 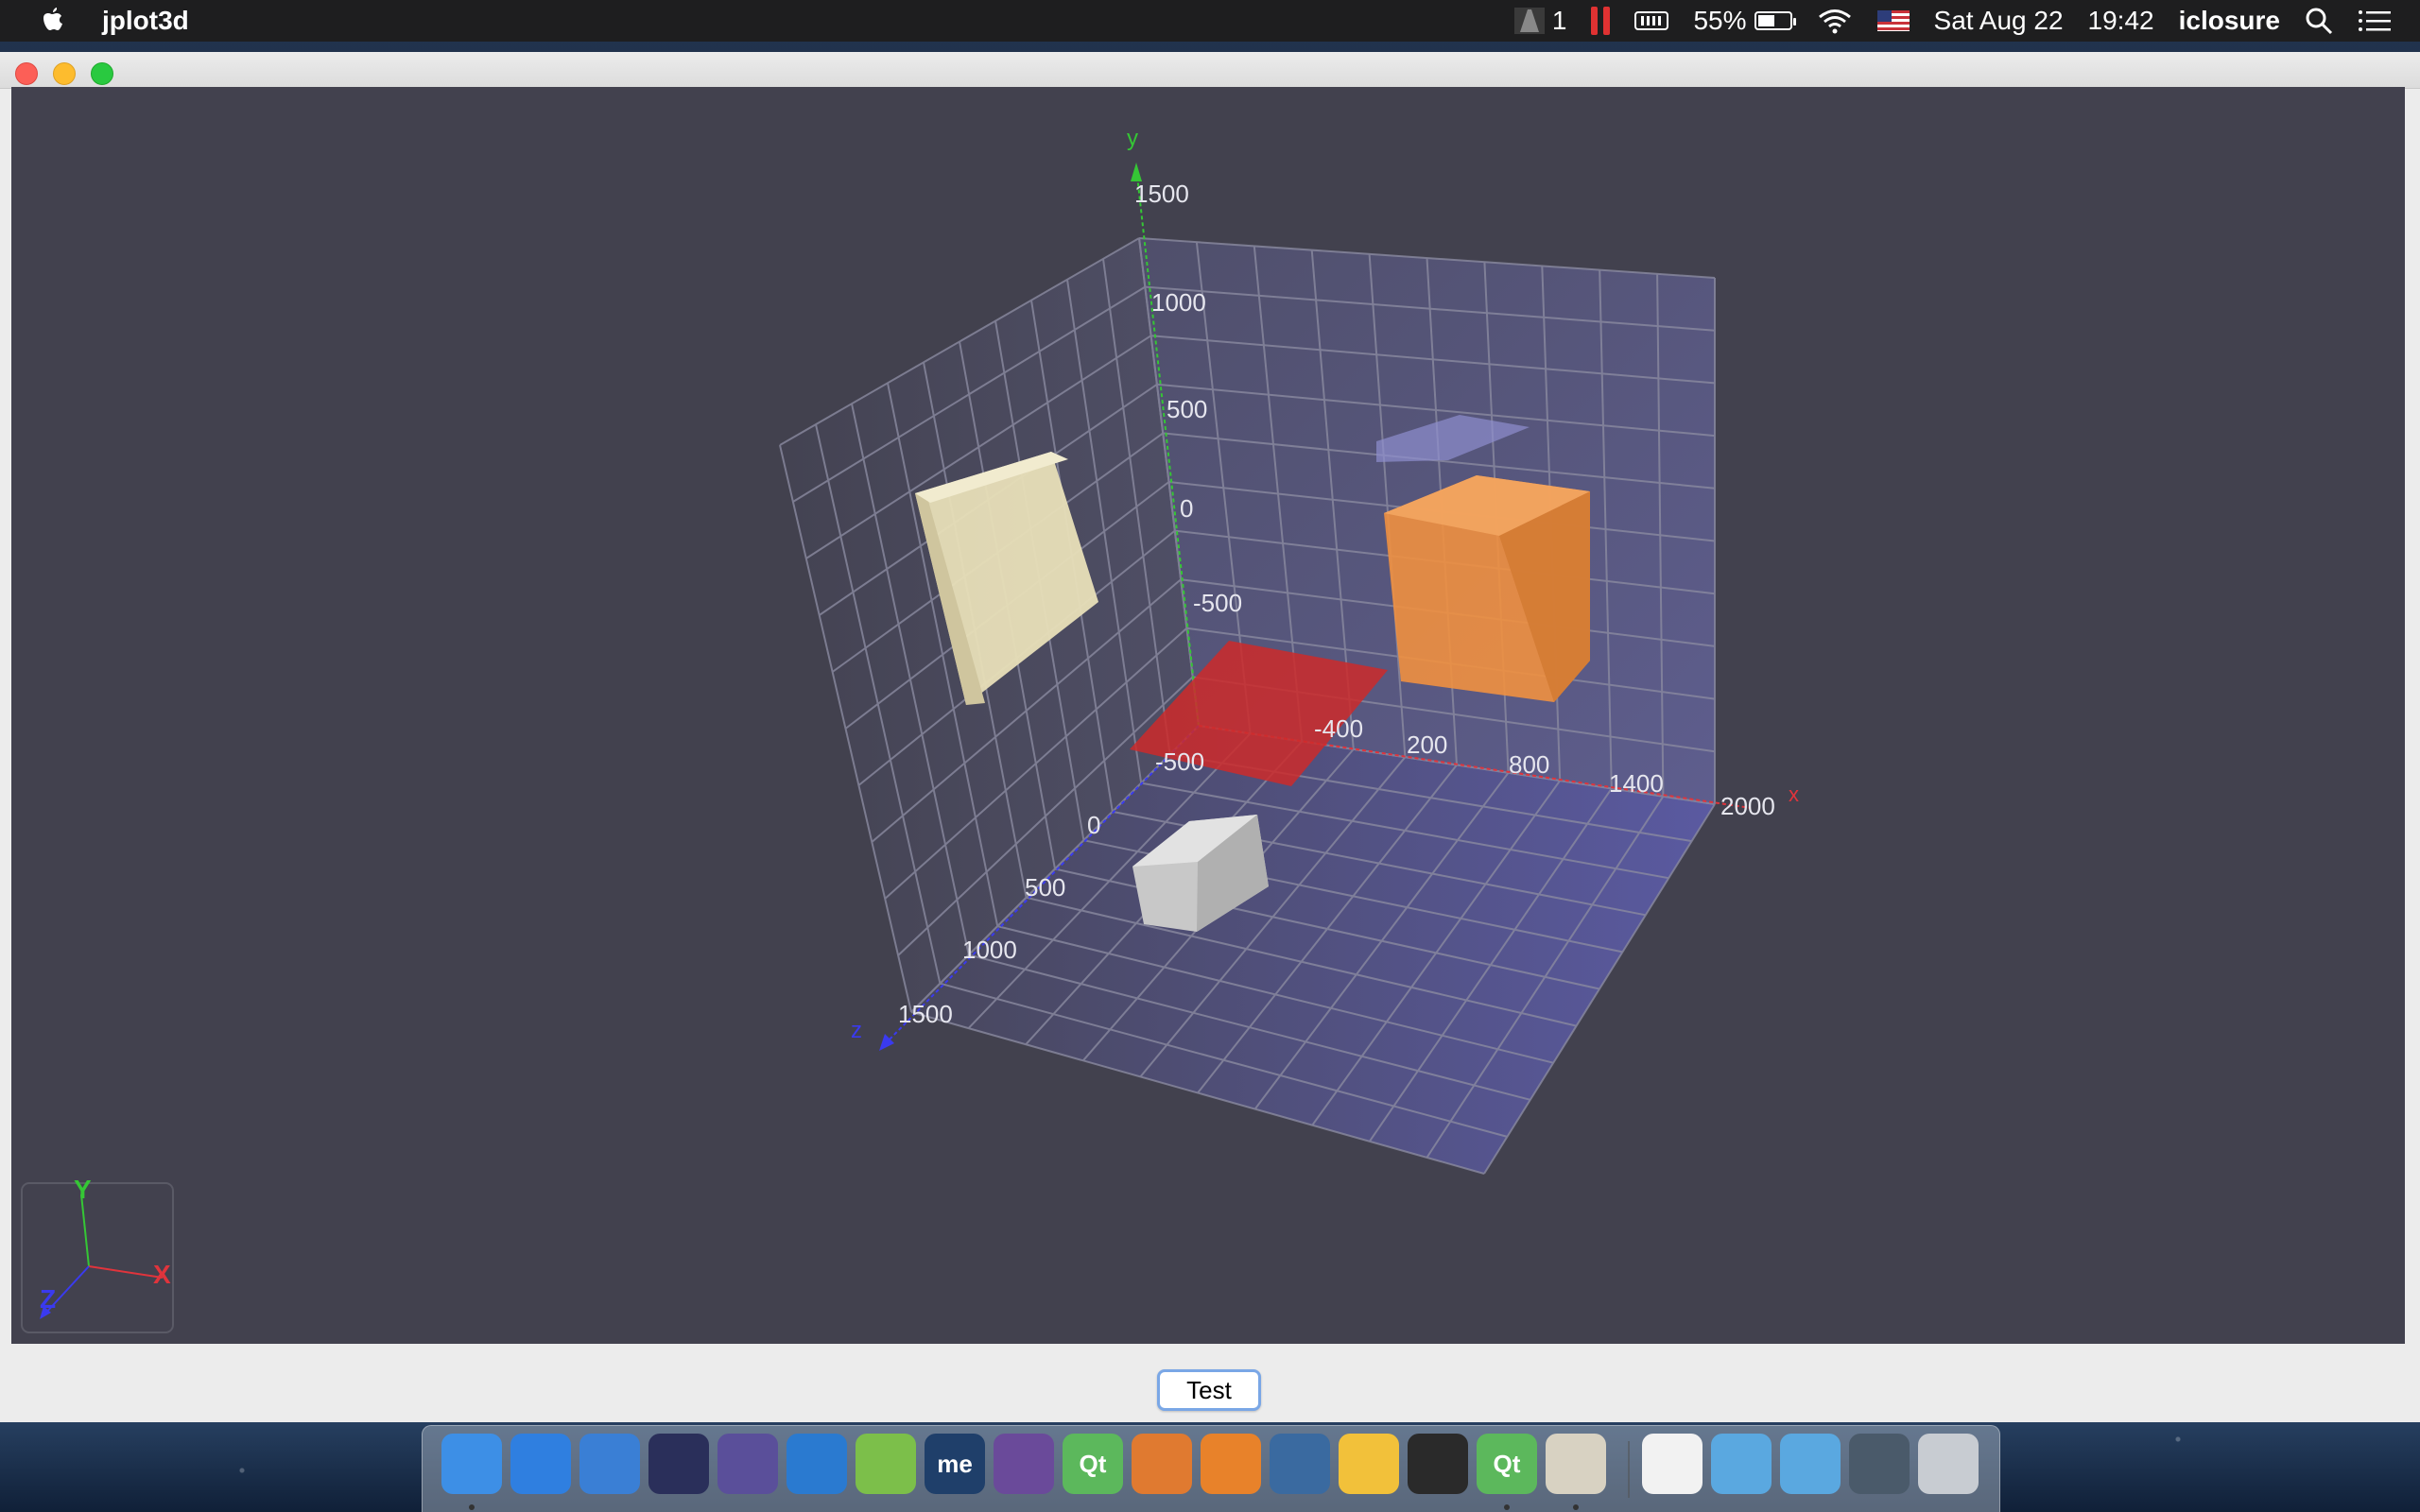 I want to click on memory-icon, so click(x=1651, y=20).